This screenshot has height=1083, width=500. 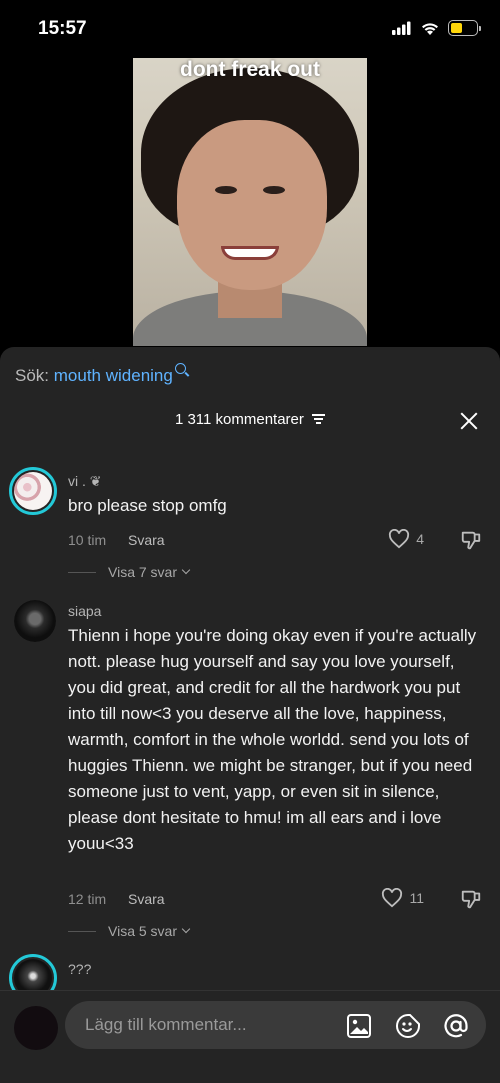 What do you see at coordinates (469, 421) in the screenshot?
I see `close-icon` at bounding box center [469, 421].